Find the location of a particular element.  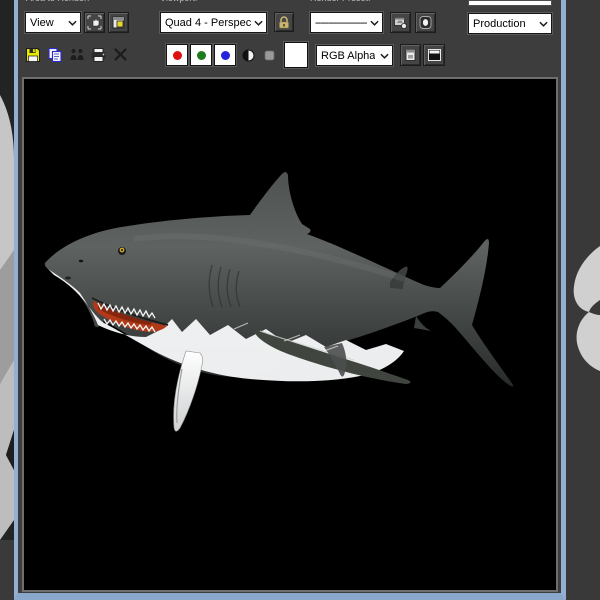

alpha-channel-button is located at coordinates (269, 55).